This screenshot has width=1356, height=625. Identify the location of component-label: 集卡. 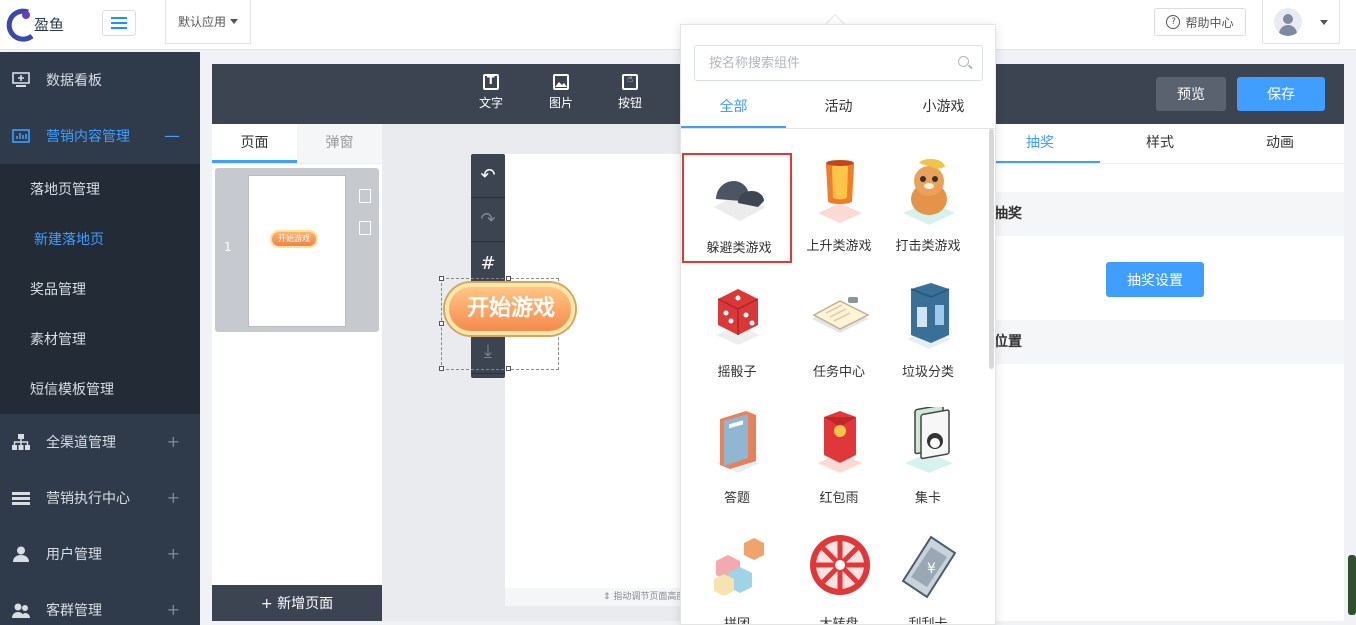
(927, 498).